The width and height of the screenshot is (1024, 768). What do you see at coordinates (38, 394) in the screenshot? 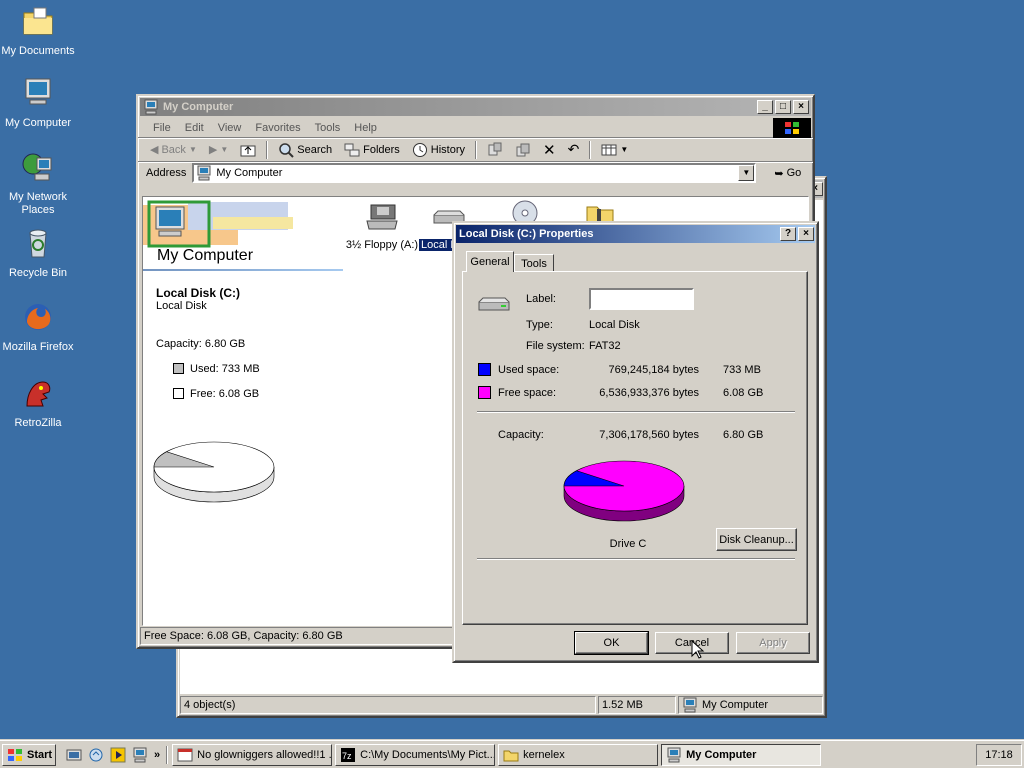
I see `retrozilla-icon` at bounding box center [38, 394].